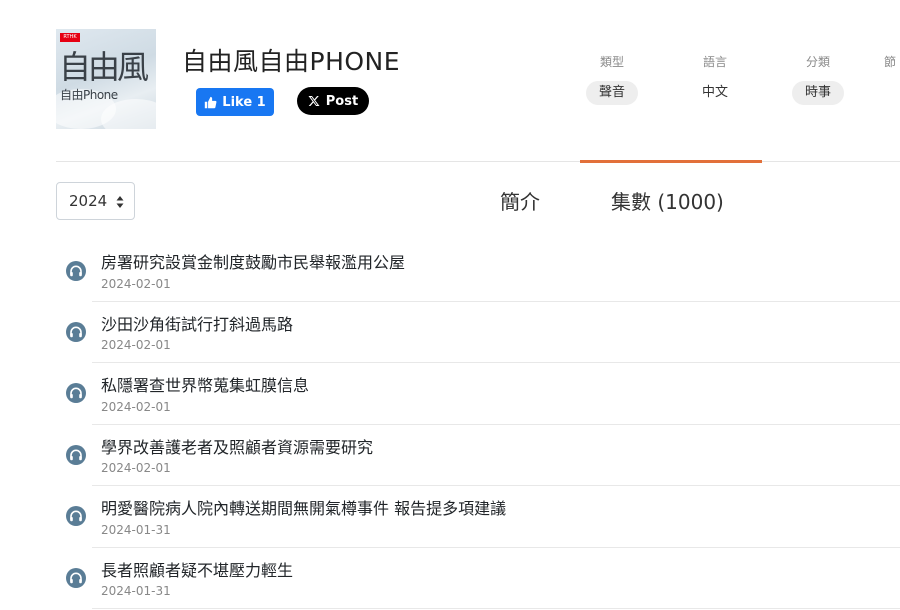  Describe the element at coordinates (211, 102) in the screenshot. I see `thumbs-up-icon` at that location.